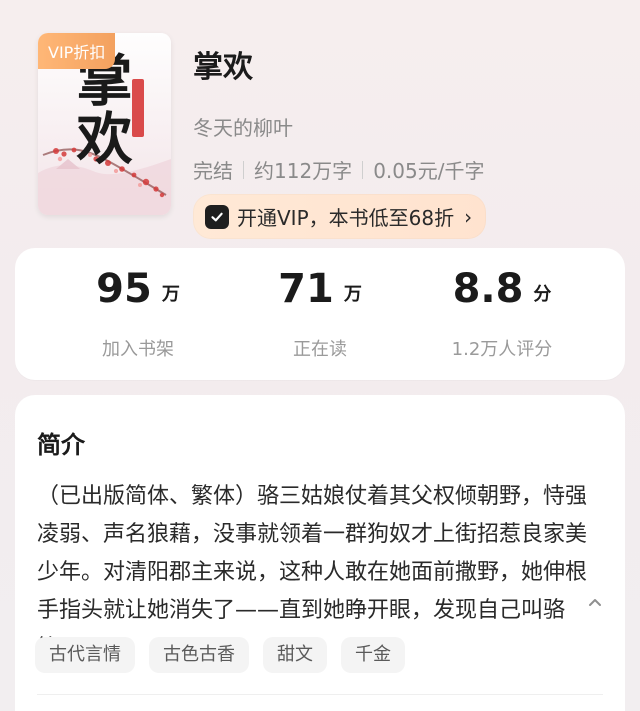 This screenshot has width=640, height=711. What do you see at coordinates (124, 289) in the screenshot?
I see `stat-number: 95` at bounding box center [124, 289].